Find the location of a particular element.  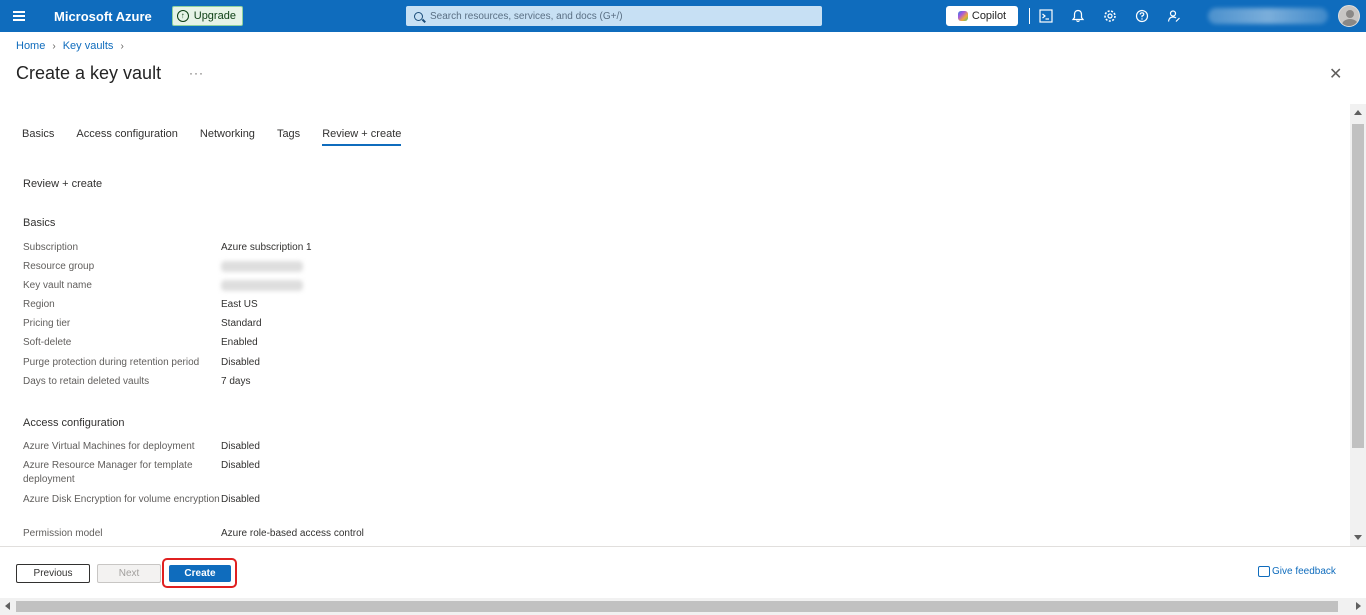

copilot-button: Copilot is located at coordinates (982, 16).